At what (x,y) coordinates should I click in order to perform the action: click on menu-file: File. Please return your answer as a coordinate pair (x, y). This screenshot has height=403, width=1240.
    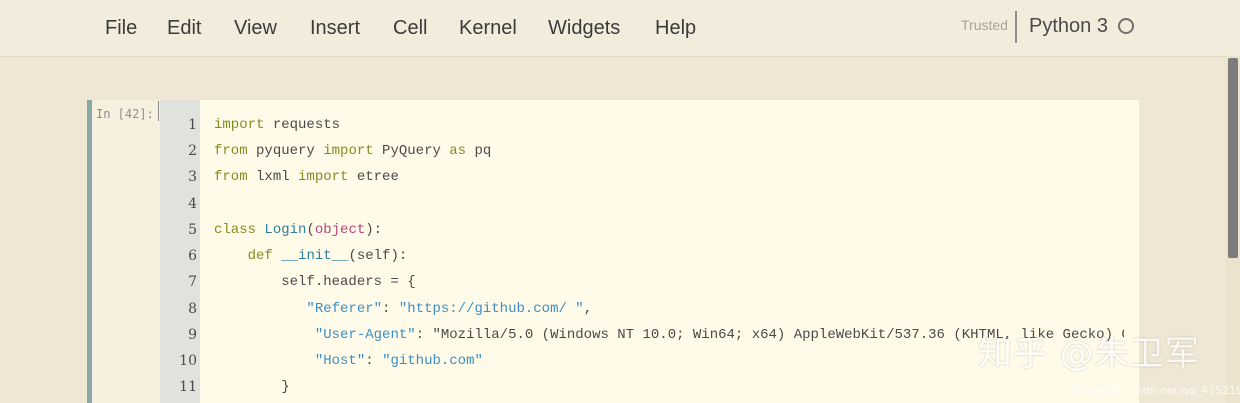
    Looking at the image, I should click on (121, 28).